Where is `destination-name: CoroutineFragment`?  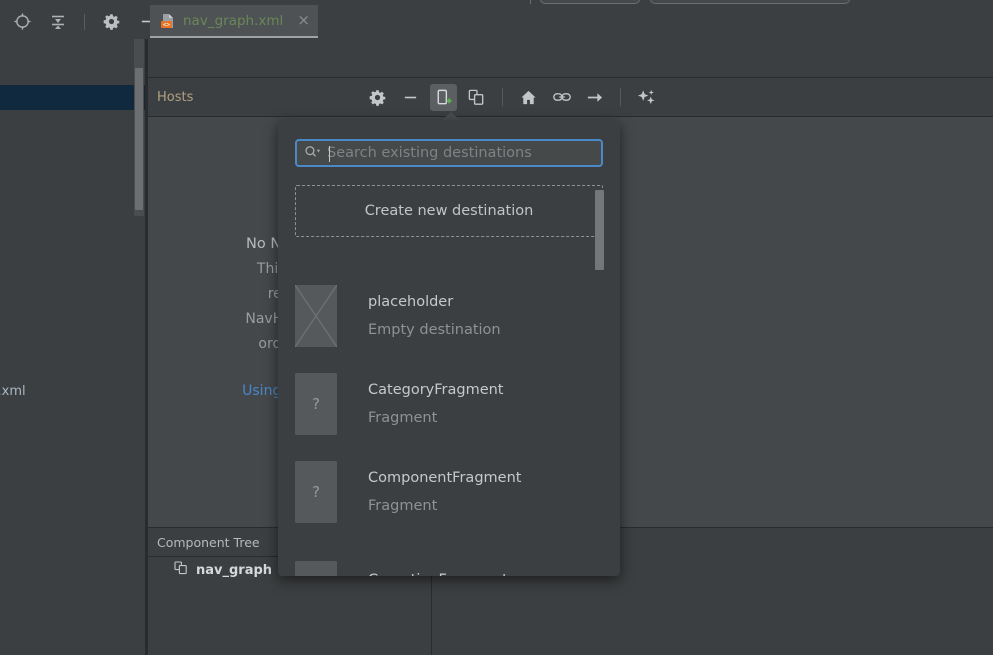
destination-name: CoroutineFragment is located at coordinates (438, 574).